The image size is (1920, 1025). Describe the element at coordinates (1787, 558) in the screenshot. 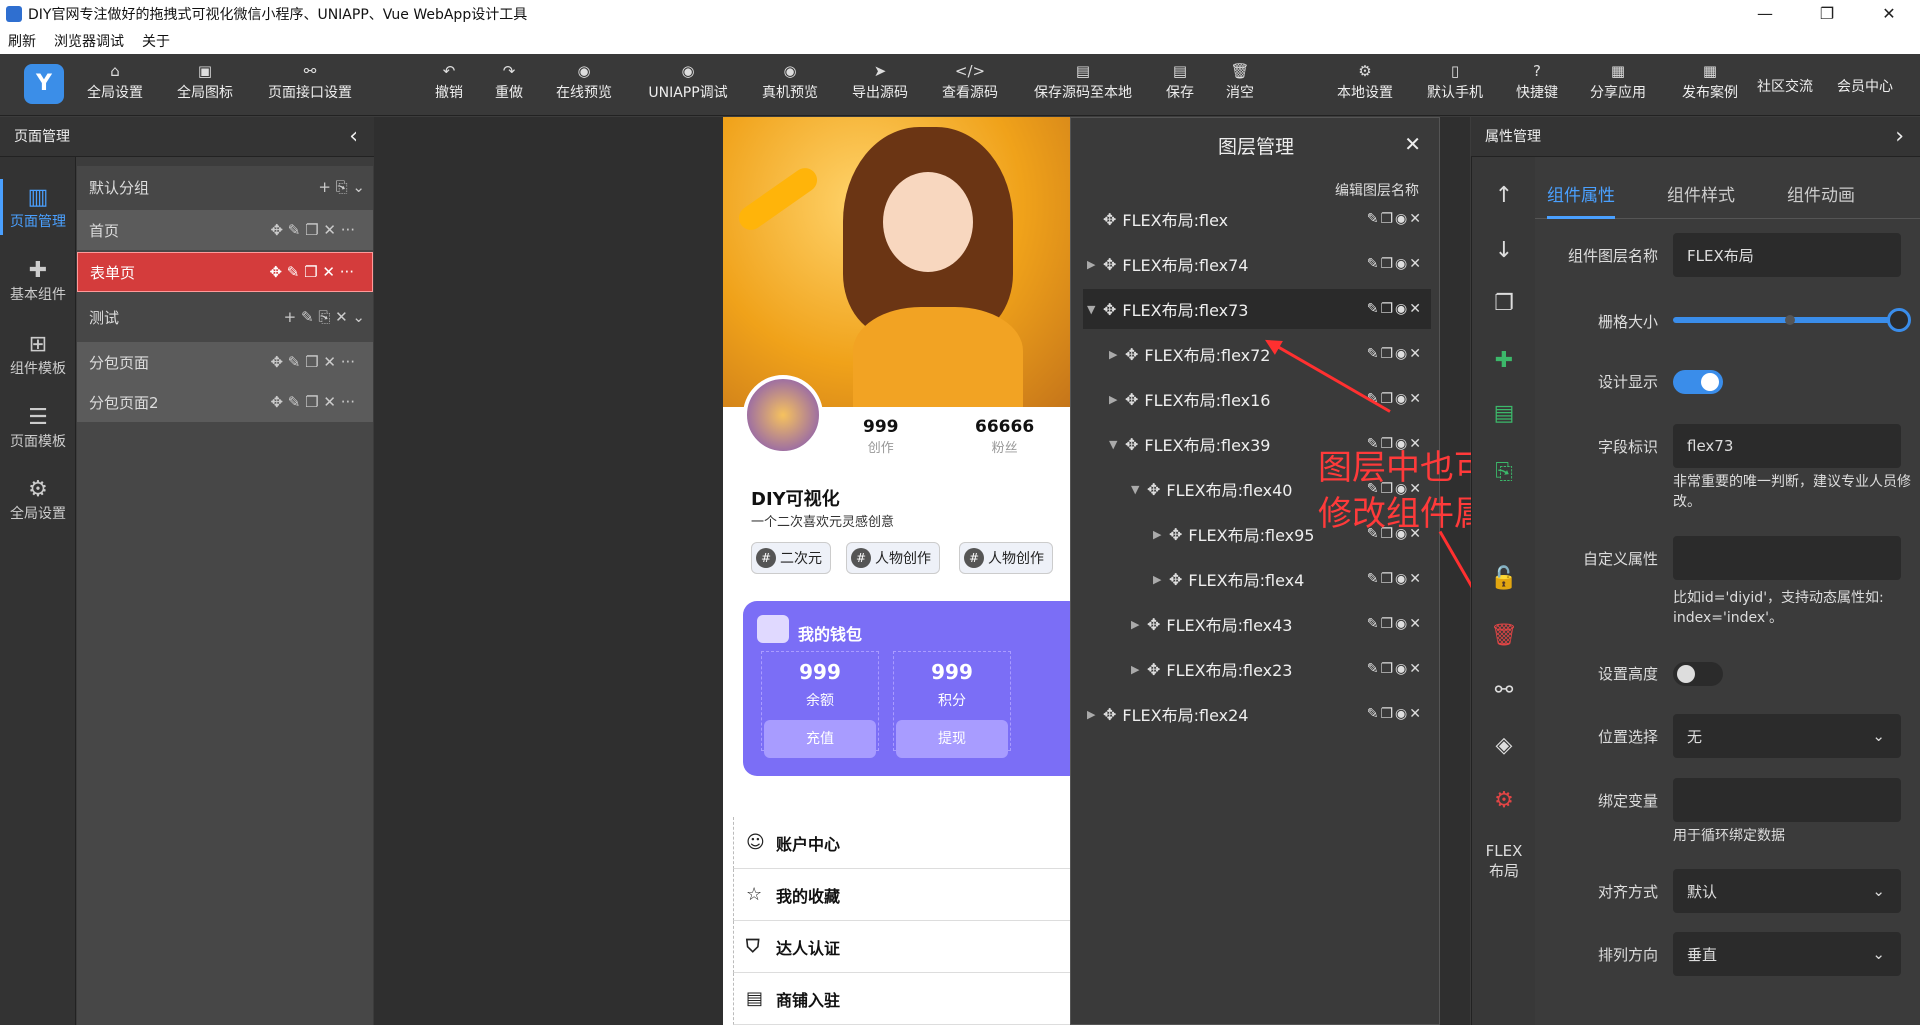

I see `custom-attr-input` at that location.